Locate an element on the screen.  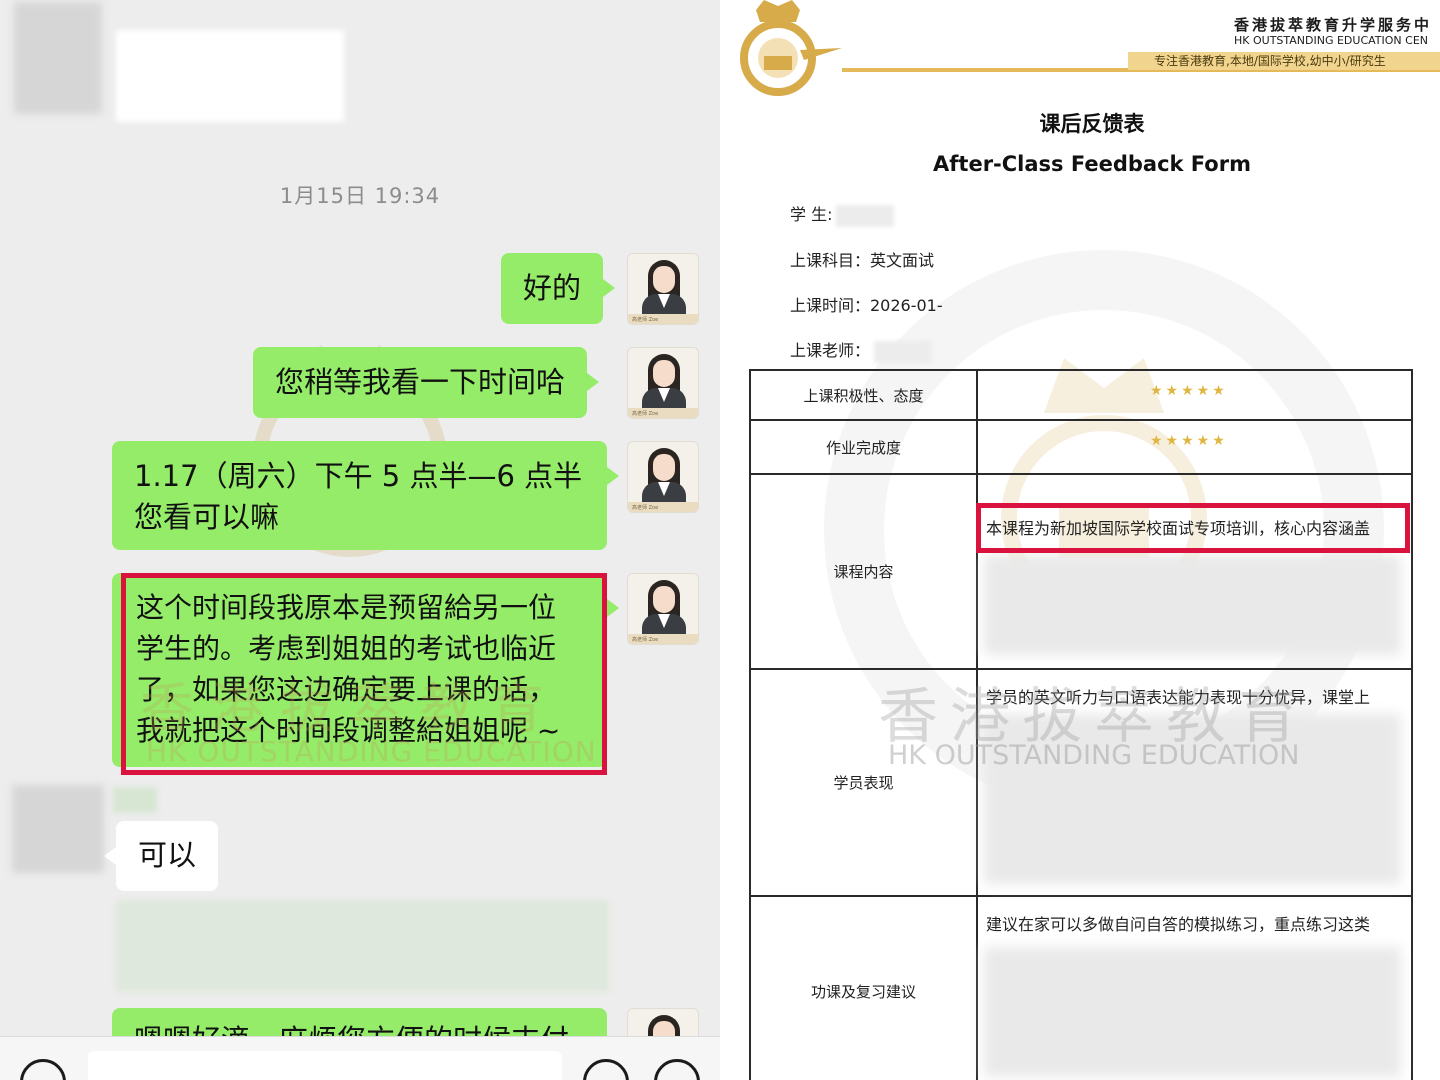
form-title: 课后反馈表 is located at coordinates (1092, 124).